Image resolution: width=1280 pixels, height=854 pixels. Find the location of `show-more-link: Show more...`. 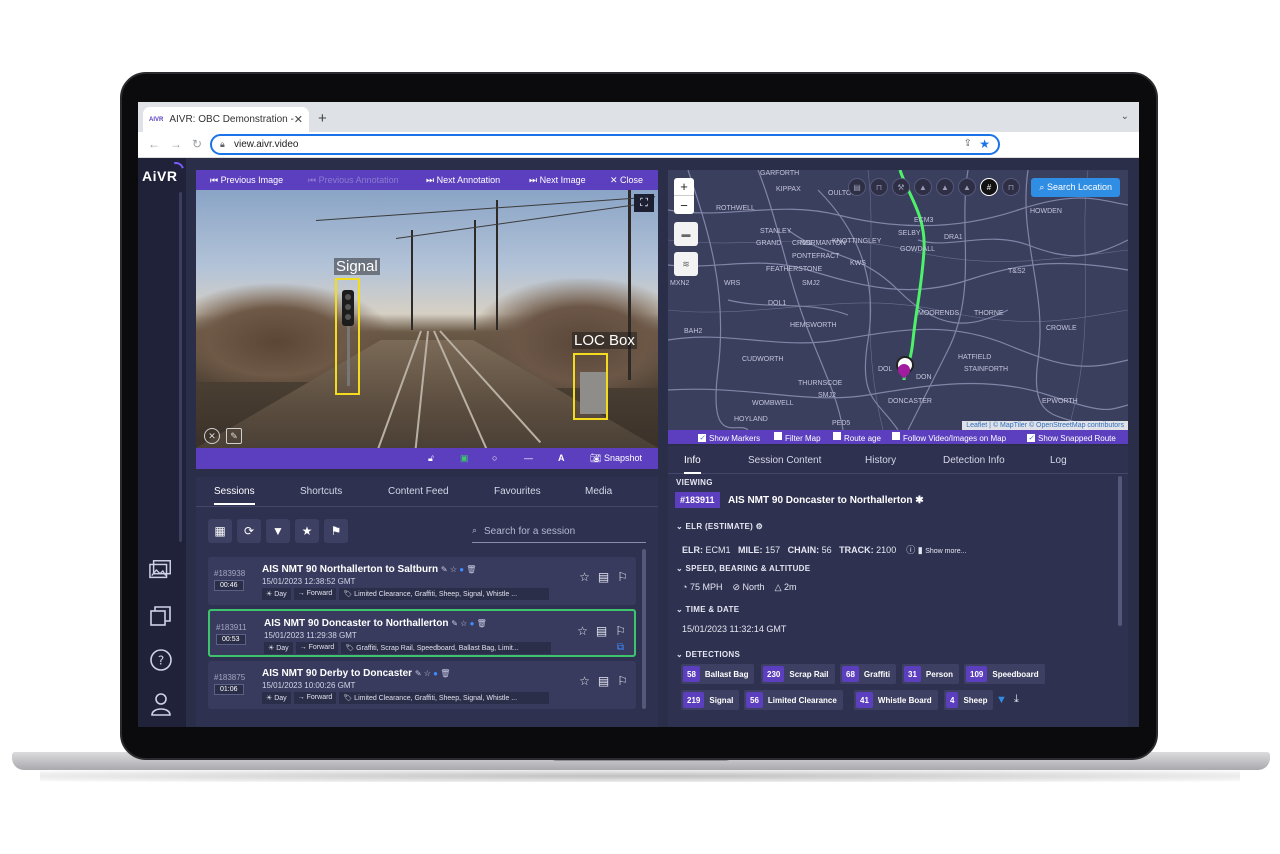

show-more-link: Show more... is located at coordinates (945, 551).